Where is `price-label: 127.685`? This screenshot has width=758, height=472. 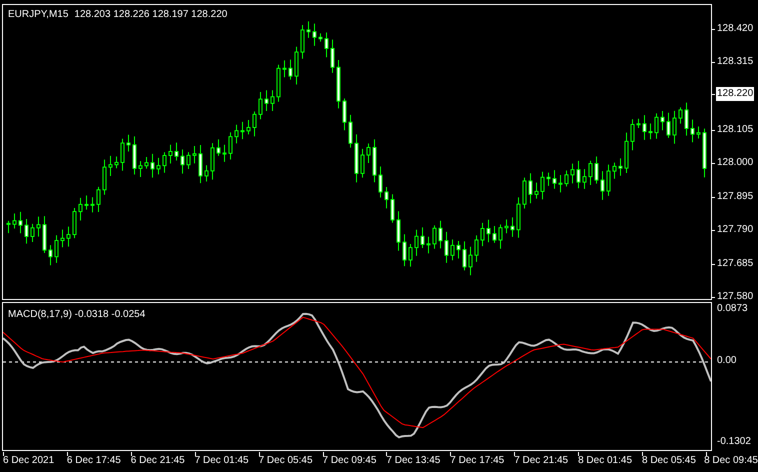
price-label: 127.685 is located at coordinates (735, 264).